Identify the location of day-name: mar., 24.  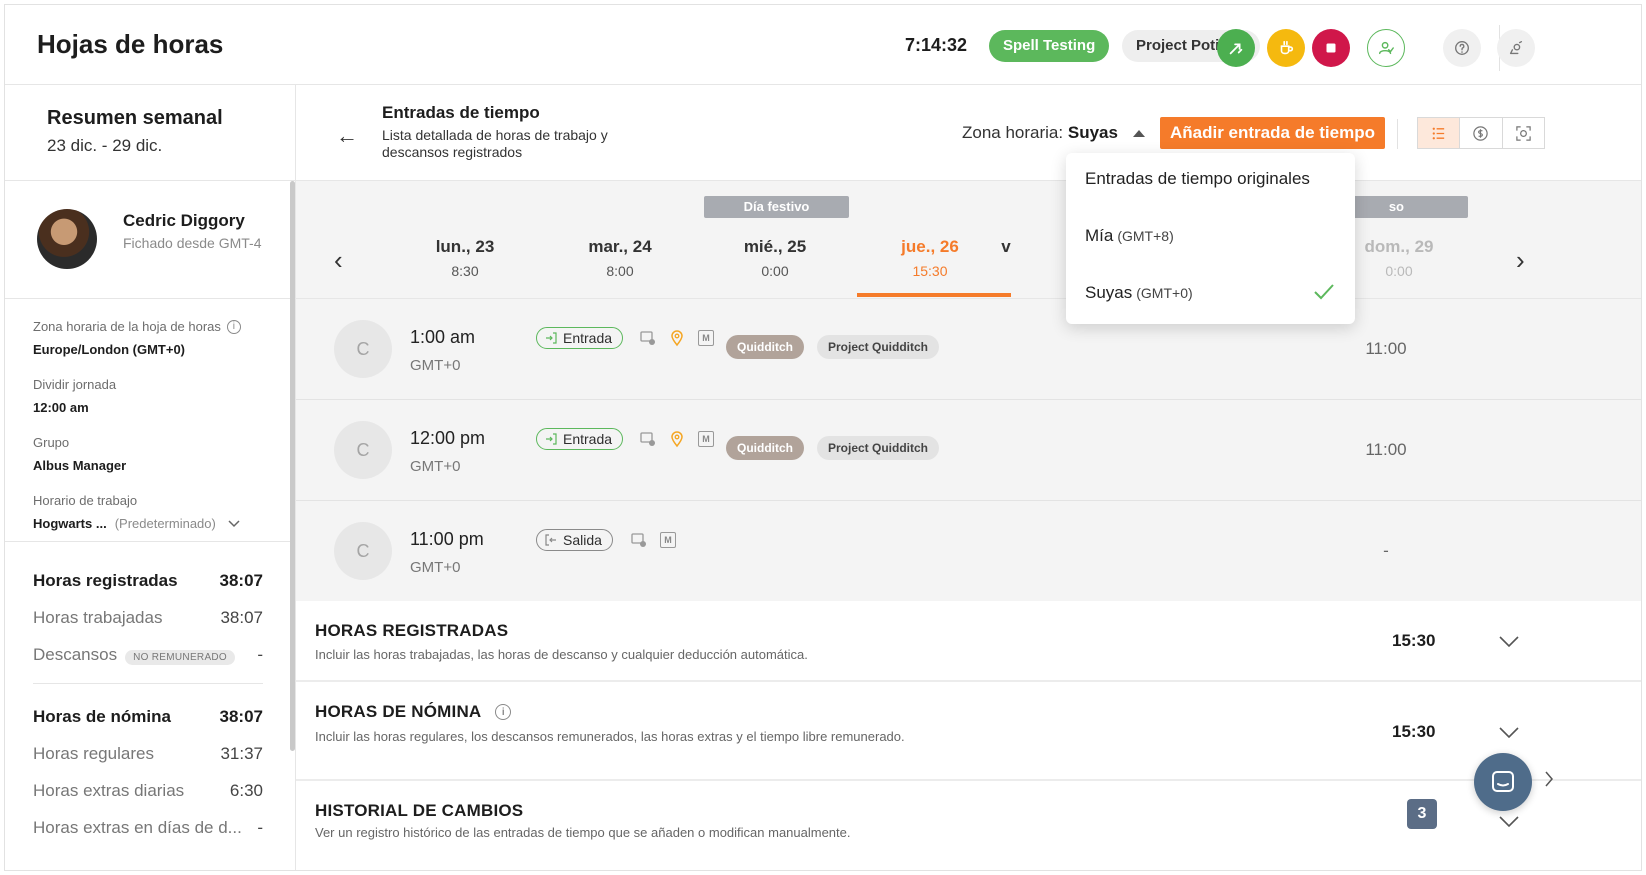
(620, 246).